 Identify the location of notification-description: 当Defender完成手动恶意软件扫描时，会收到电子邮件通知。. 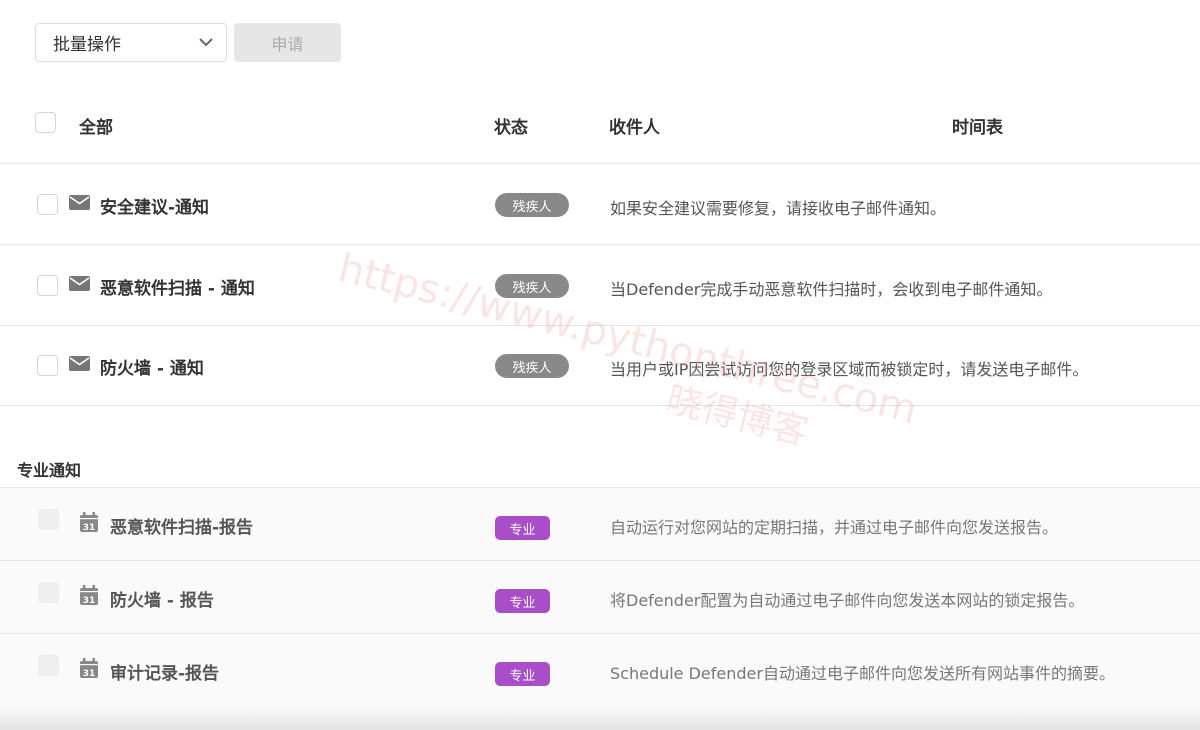
(831, 289).